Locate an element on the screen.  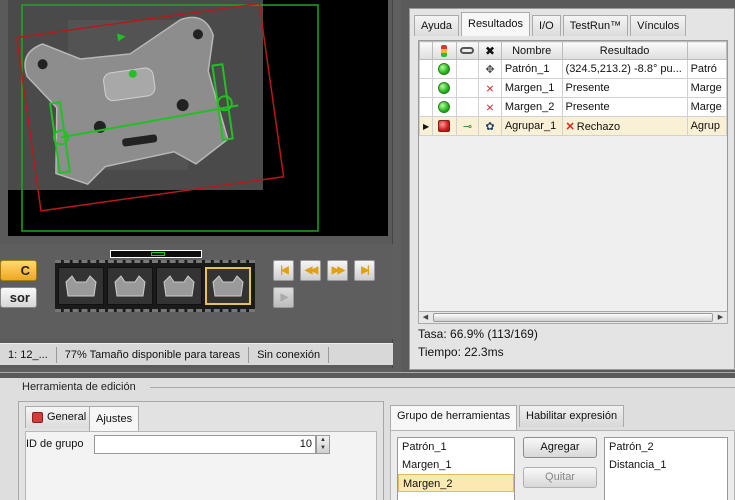
play-button: ▶ is located at coordinates (283, 297).